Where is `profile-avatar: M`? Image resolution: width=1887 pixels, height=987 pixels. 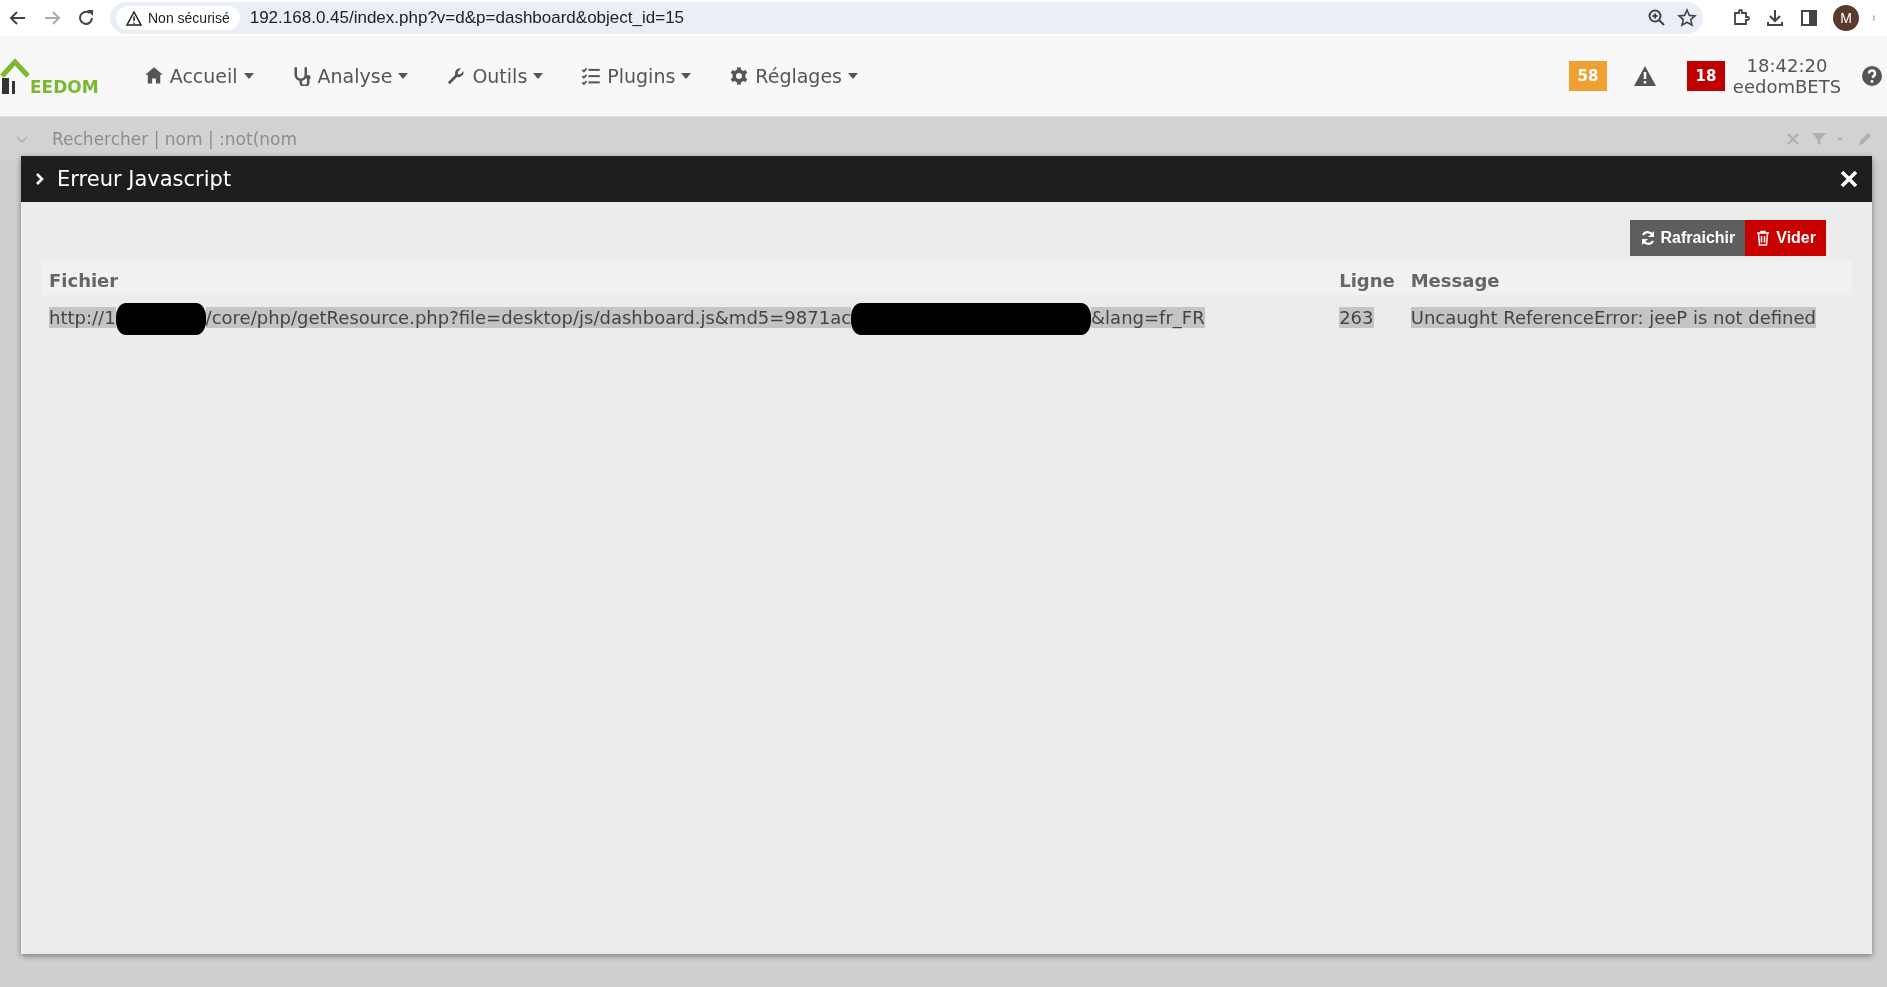
profile-avatar: M is located at coordinates (1846, 18).